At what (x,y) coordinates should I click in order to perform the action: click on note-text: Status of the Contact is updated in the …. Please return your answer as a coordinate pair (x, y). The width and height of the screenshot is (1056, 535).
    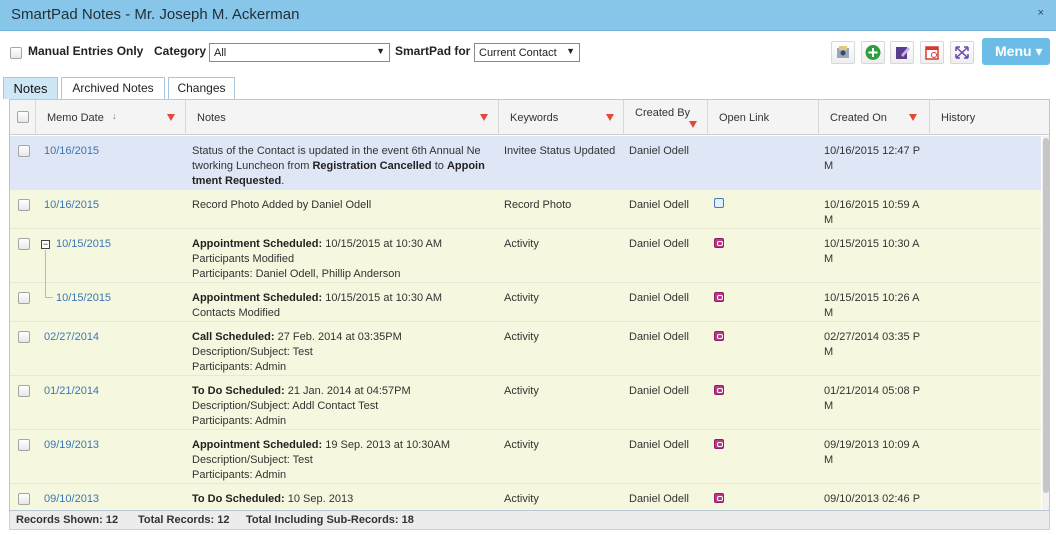
    Looking at the image, I should click on (347, 166).